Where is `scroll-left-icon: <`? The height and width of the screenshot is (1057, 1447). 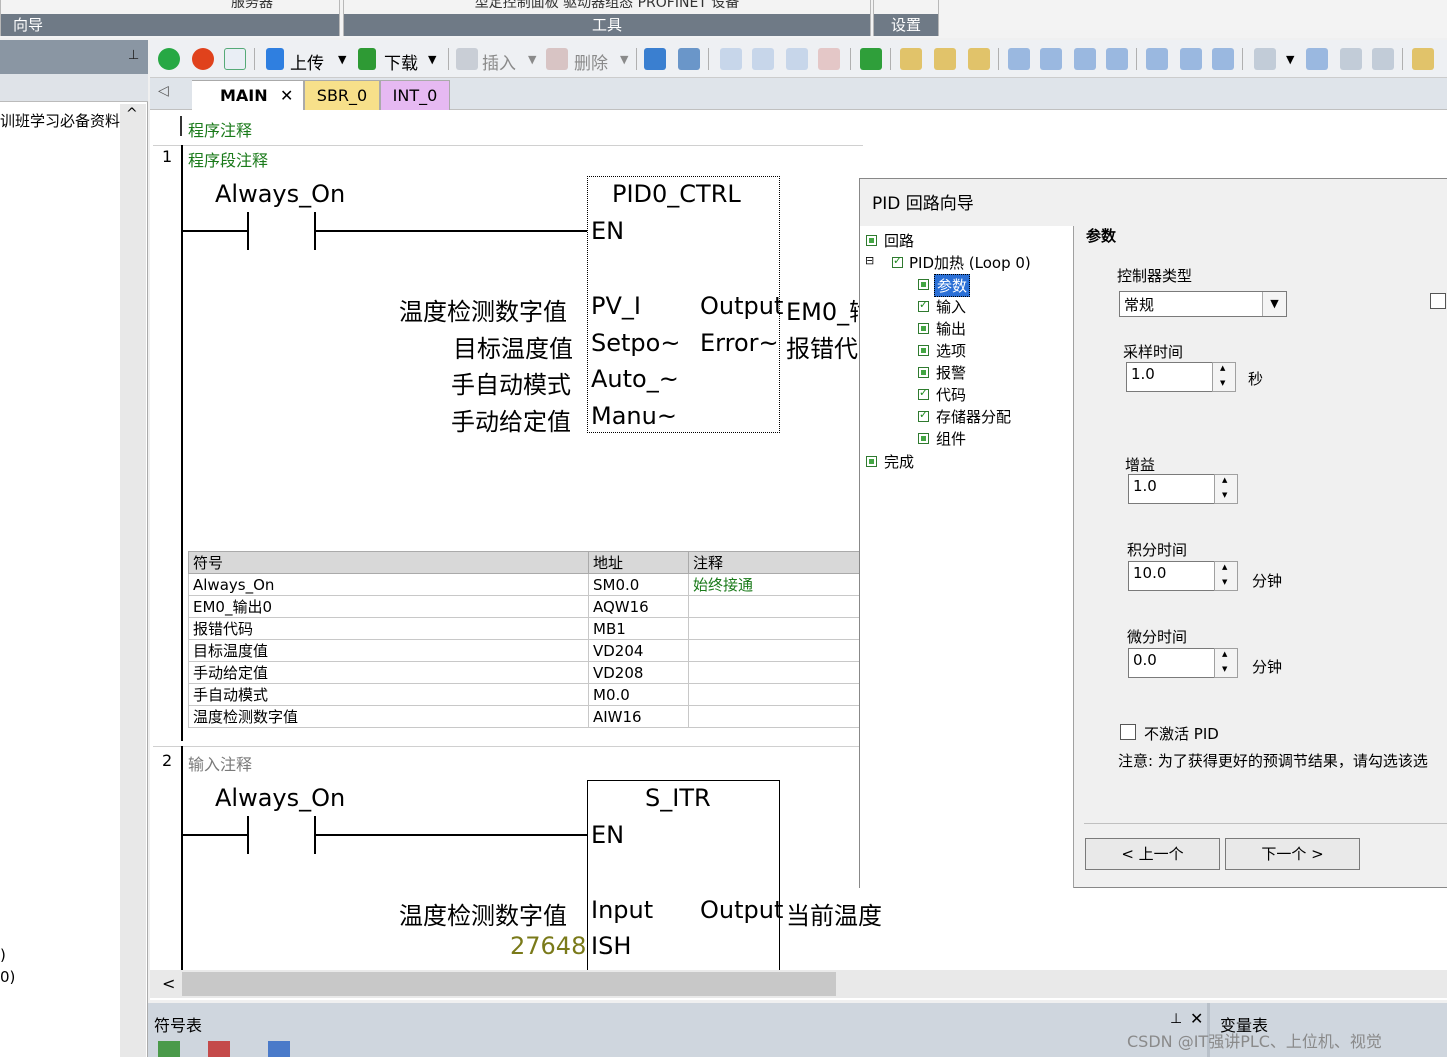 scroll-left-icon: < is located at coordinates (168, 983).